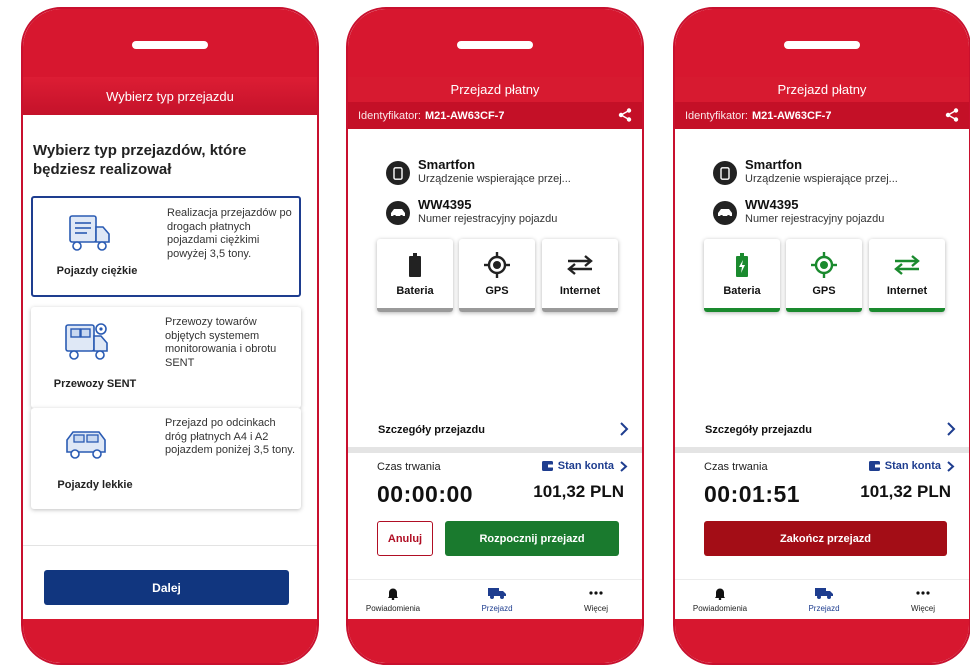 This screenshot has width=970, height=669. I want to click on trip-timer: 00:00:00, so click(425, 494).